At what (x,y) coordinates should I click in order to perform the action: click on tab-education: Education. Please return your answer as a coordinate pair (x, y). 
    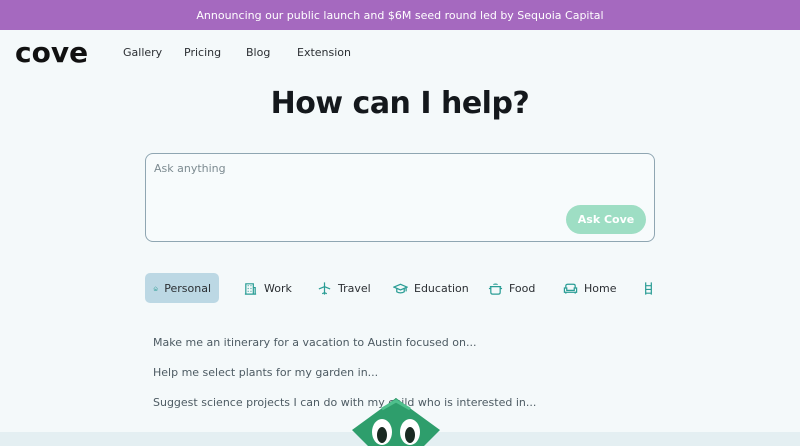
    Looking at the image, I should click on (431, 288).